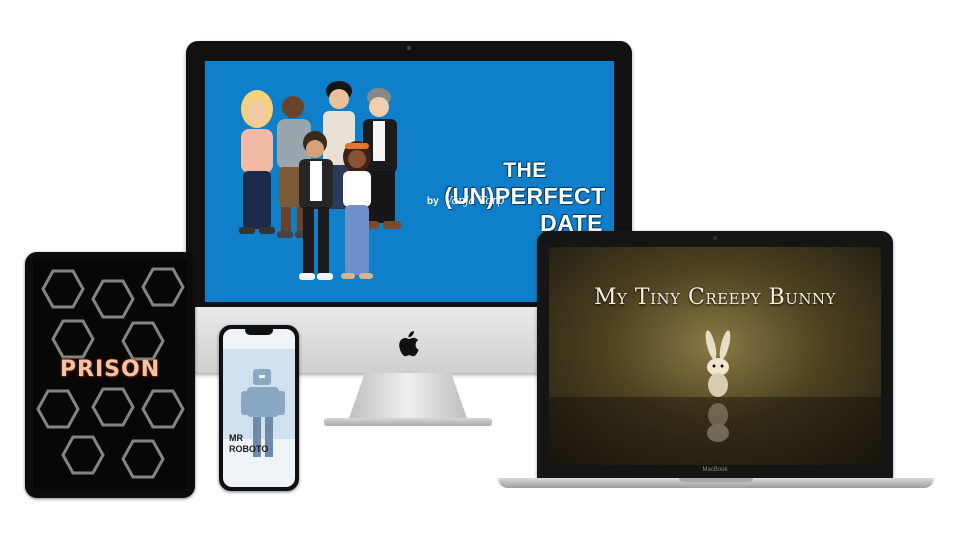 This screenshot has height=540, width=960. What do you see at coordinates (357, 210) in the screenshot?
I see `character-bandana` at bounding box center [357, 210].